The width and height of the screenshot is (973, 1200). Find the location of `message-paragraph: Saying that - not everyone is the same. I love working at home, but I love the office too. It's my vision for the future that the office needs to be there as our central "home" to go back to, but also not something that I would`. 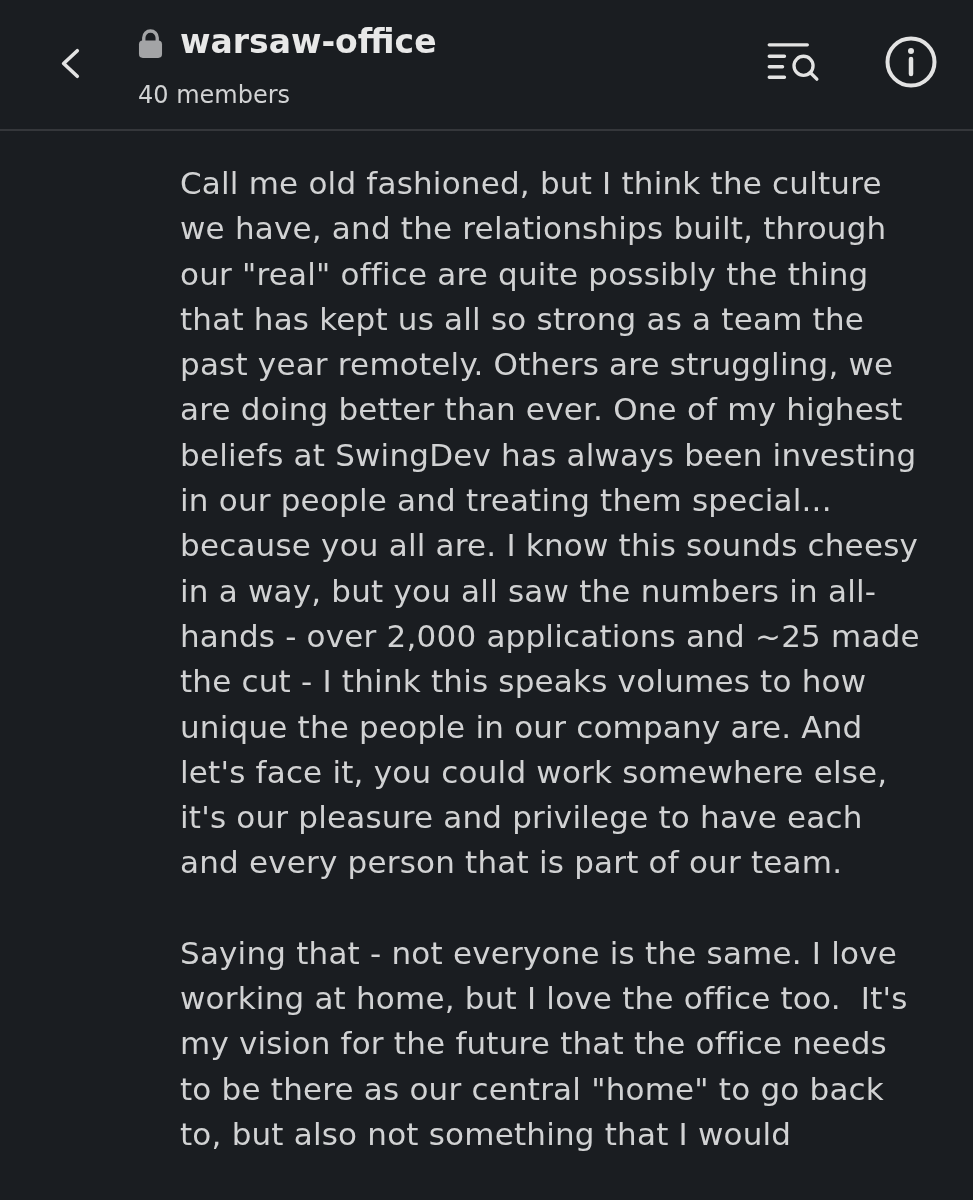

message-paragraph: Saying that - not everyone is the same. I love working at home, but I love the office too. It's my vision for the future that the office needs to be there as our central "home" to go back to, but also not something that I would is located at coordinates (544, 1043).